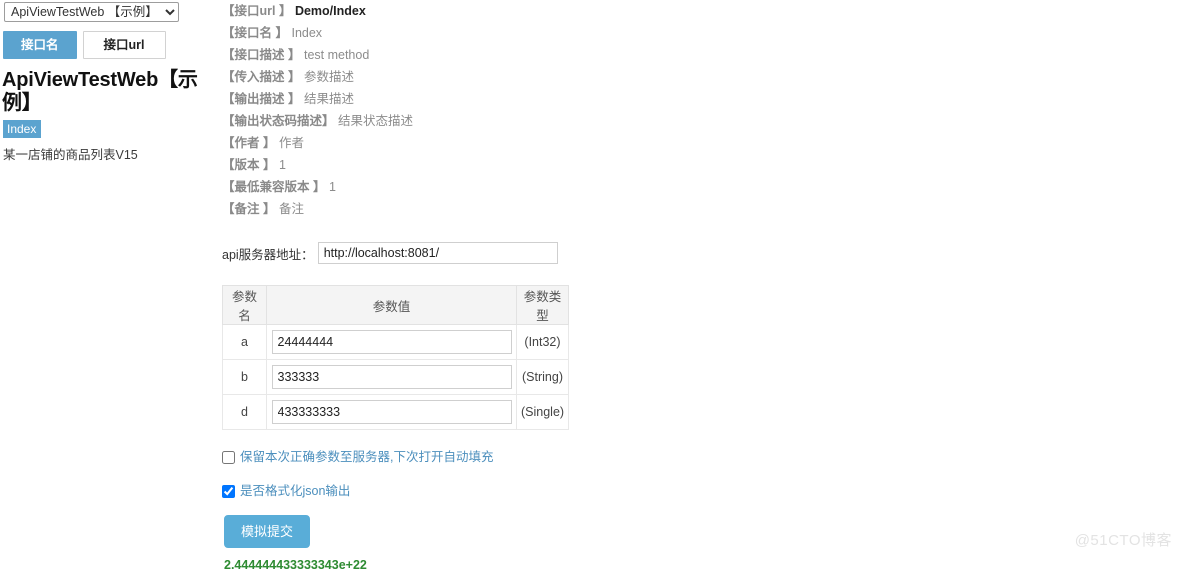 The image size is (1184, 573). I want to click on save-params-label: 保留本次正确参数至服务器,下次打开自动填充, so click(366, 457).